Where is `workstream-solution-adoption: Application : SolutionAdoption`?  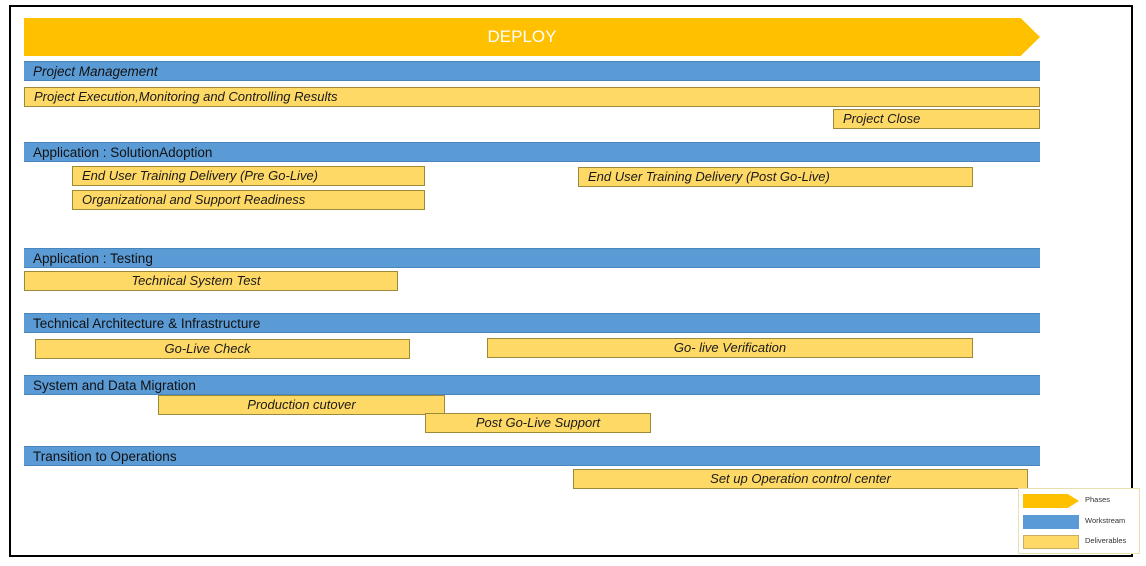 workstream-solution-adoption: Application : SolutionAdoption is located at coordinates (532, 152).